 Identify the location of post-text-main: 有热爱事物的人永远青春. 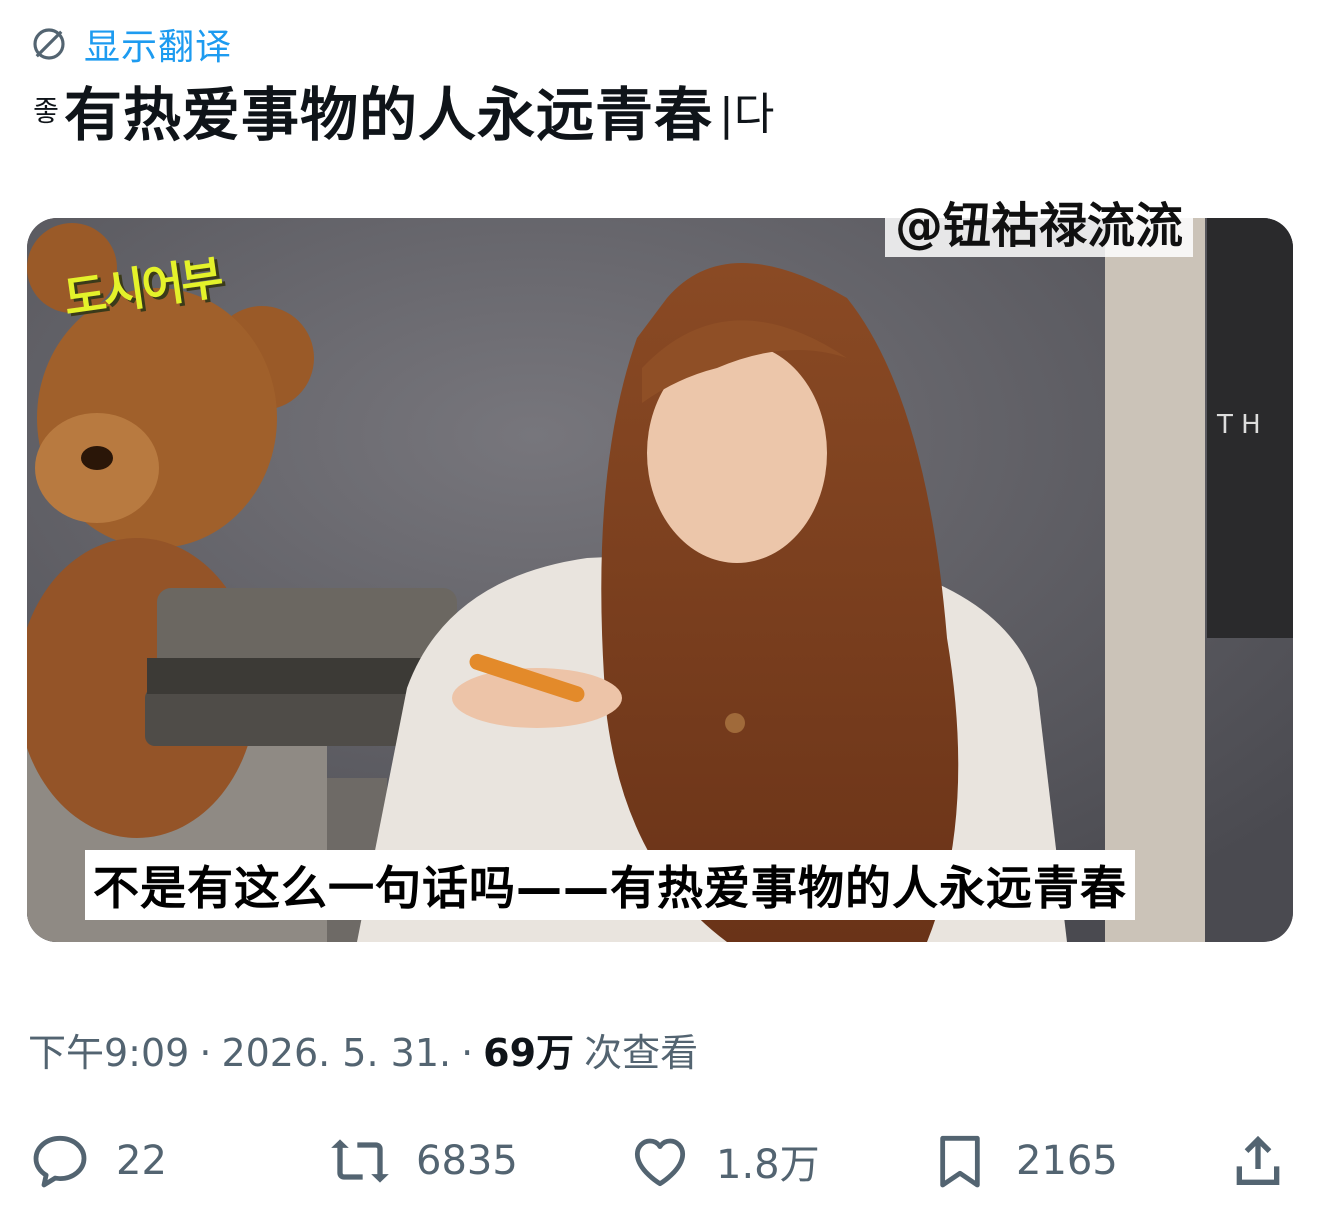
(389, 115).